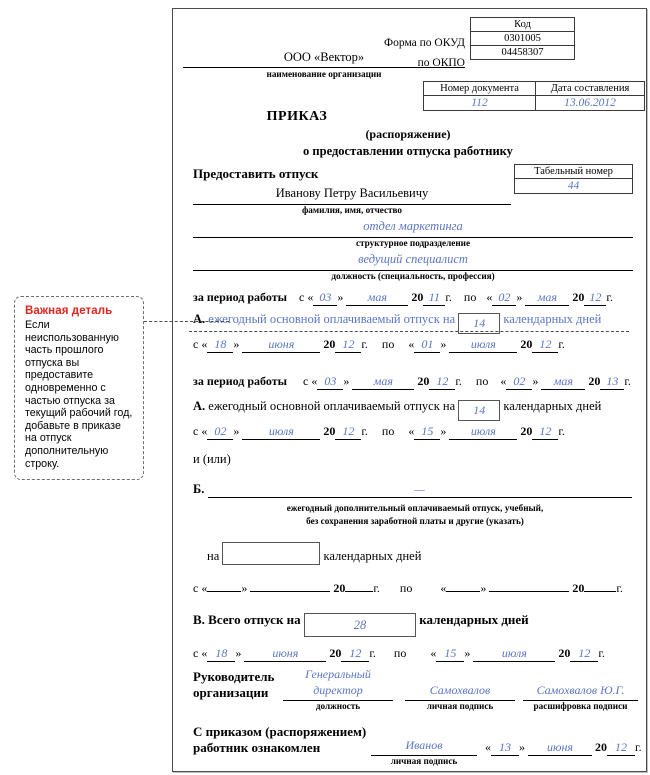 This screenshot has height=775, width=650. Describe the element at coordinates (545, 432) in the screenshot. I see `block2-leave-to-year: 12` at that location.